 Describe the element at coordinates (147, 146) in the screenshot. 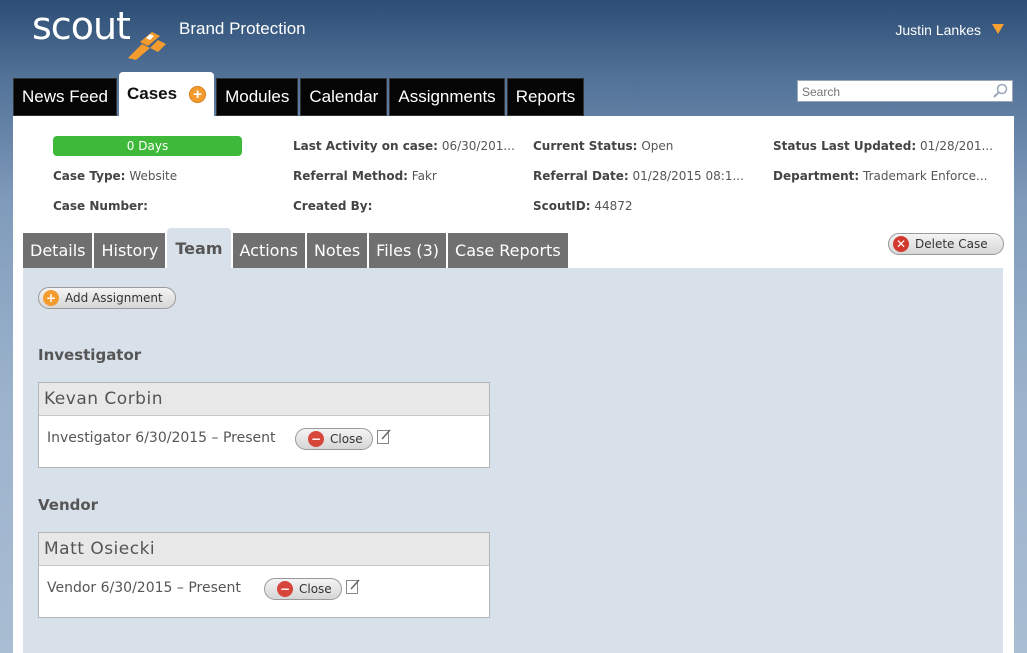

I see `days-badge: 0 Days` at that location.